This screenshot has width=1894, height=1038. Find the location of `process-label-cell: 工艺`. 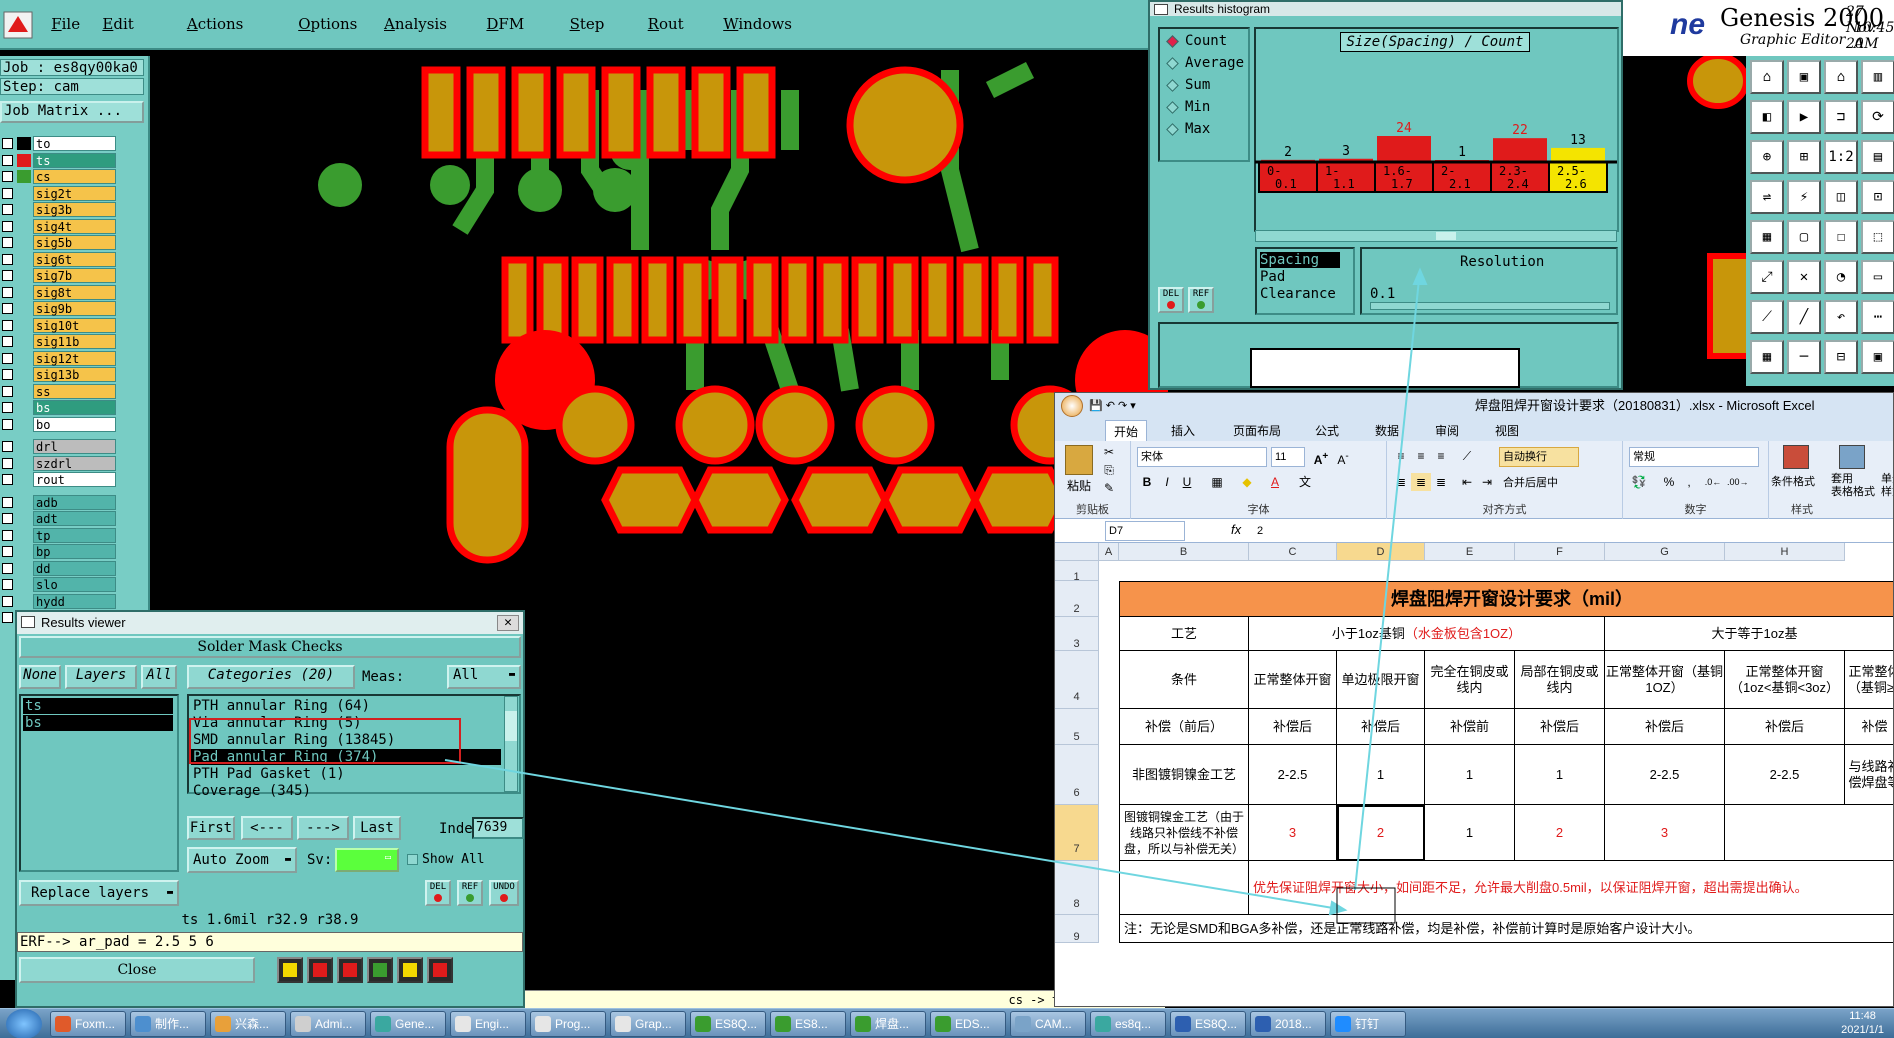

process-label-cell: 工艺 is located at coordinates (1184, 634).